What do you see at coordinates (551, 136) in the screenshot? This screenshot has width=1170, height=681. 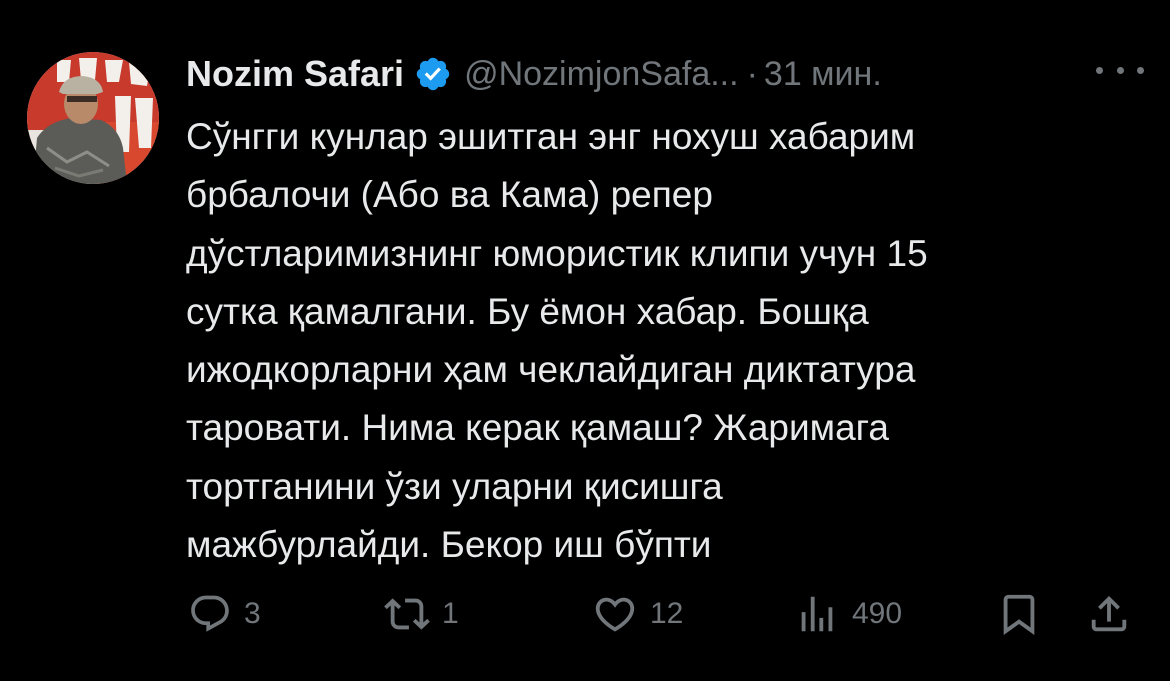 I see `tweet-text-line: Сўнгги кунлар эшитган энг нохуш хабарим` at bounding box center [551, 136].